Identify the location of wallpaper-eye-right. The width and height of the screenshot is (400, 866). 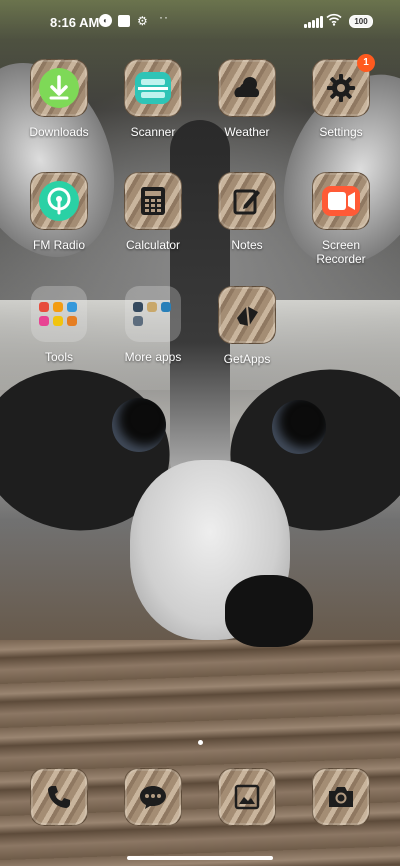
(299, 427).